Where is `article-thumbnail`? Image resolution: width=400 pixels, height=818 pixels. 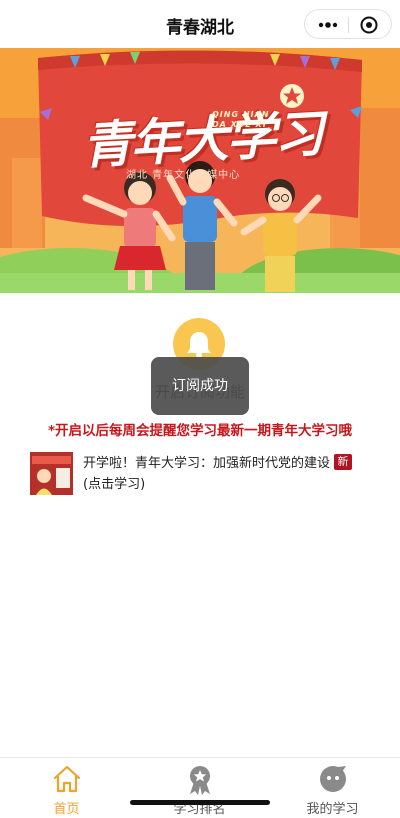
article-thumbnail is located at coordinates (51, 473).